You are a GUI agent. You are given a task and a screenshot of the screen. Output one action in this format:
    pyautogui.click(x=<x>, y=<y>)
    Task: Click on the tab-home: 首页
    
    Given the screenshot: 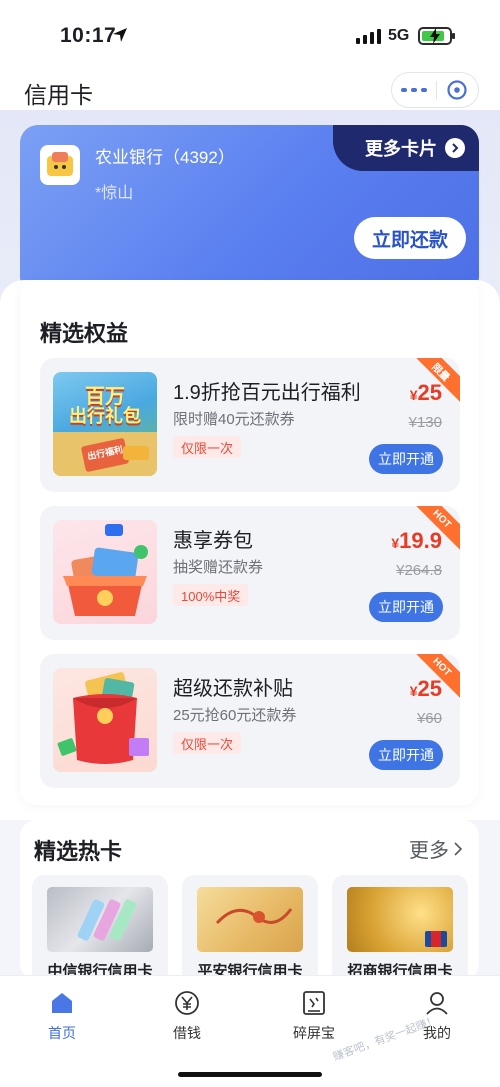 What is the action you would take?
    pyautogui.click(x=62, y=1015)
    